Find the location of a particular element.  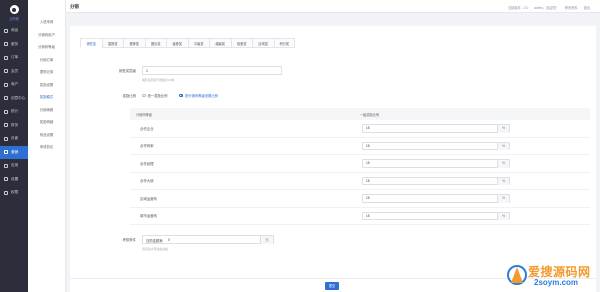

radio-unified-ratio: 统一奖励比例 is located at coordinates (154, 95).